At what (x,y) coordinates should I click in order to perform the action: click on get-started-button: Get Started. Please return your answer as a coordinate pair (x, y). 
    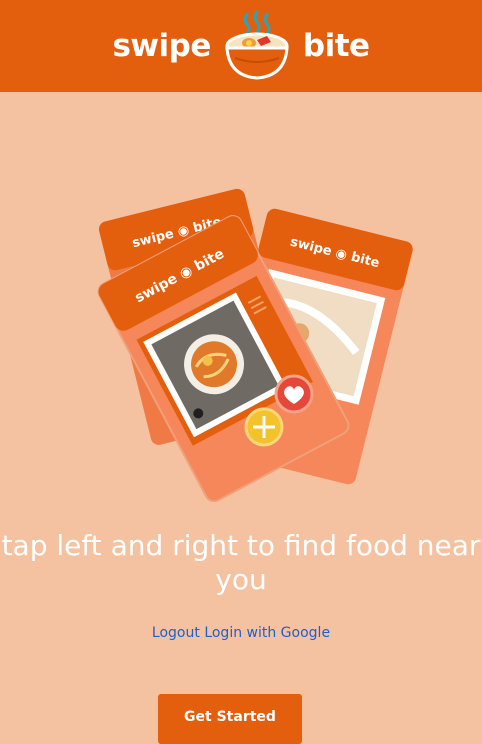
    Looking at the image, I should click on (230, 719).